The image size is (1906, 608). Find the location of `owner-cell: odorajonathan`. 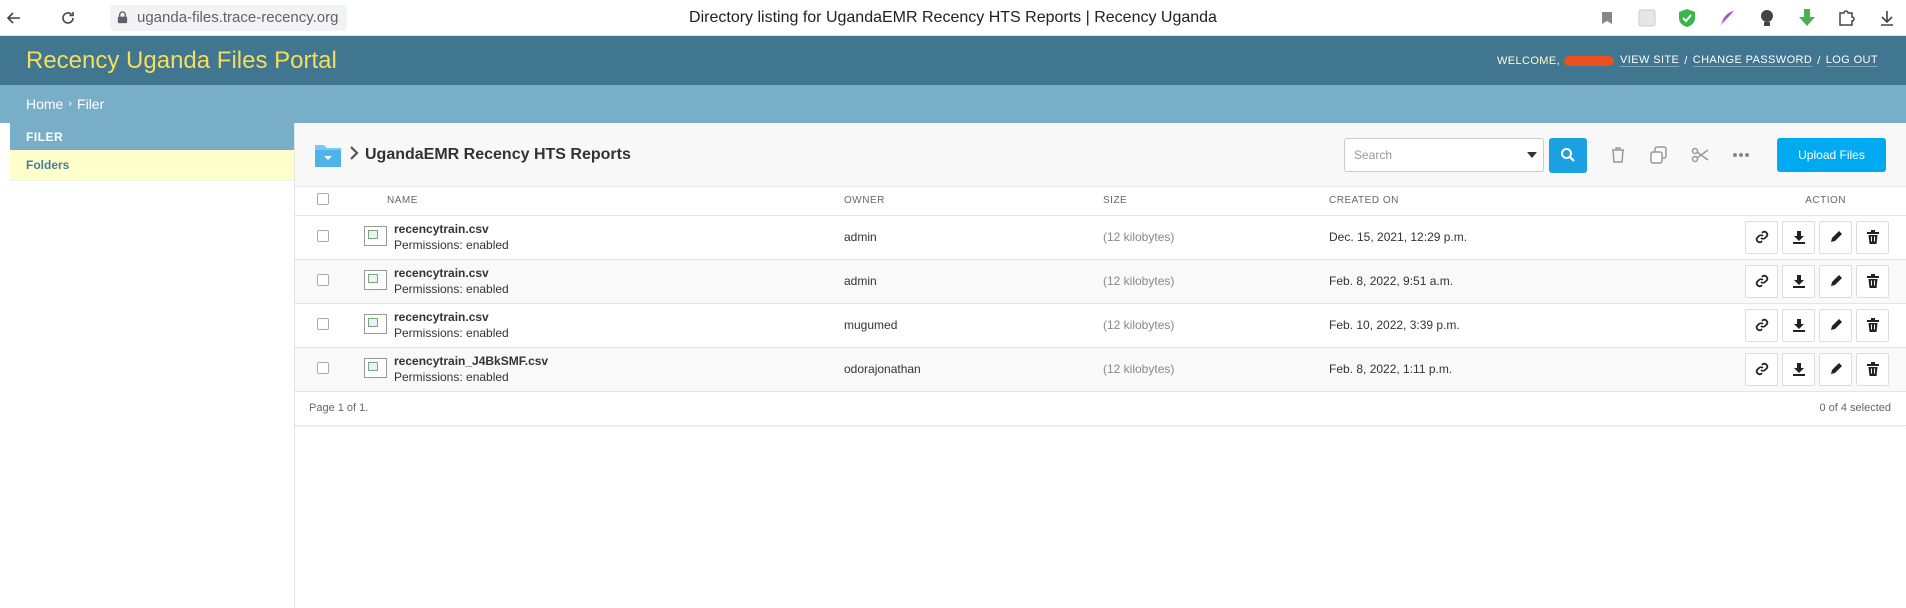

owner-cell: odorajonathan is located at coordinates (882, 369).